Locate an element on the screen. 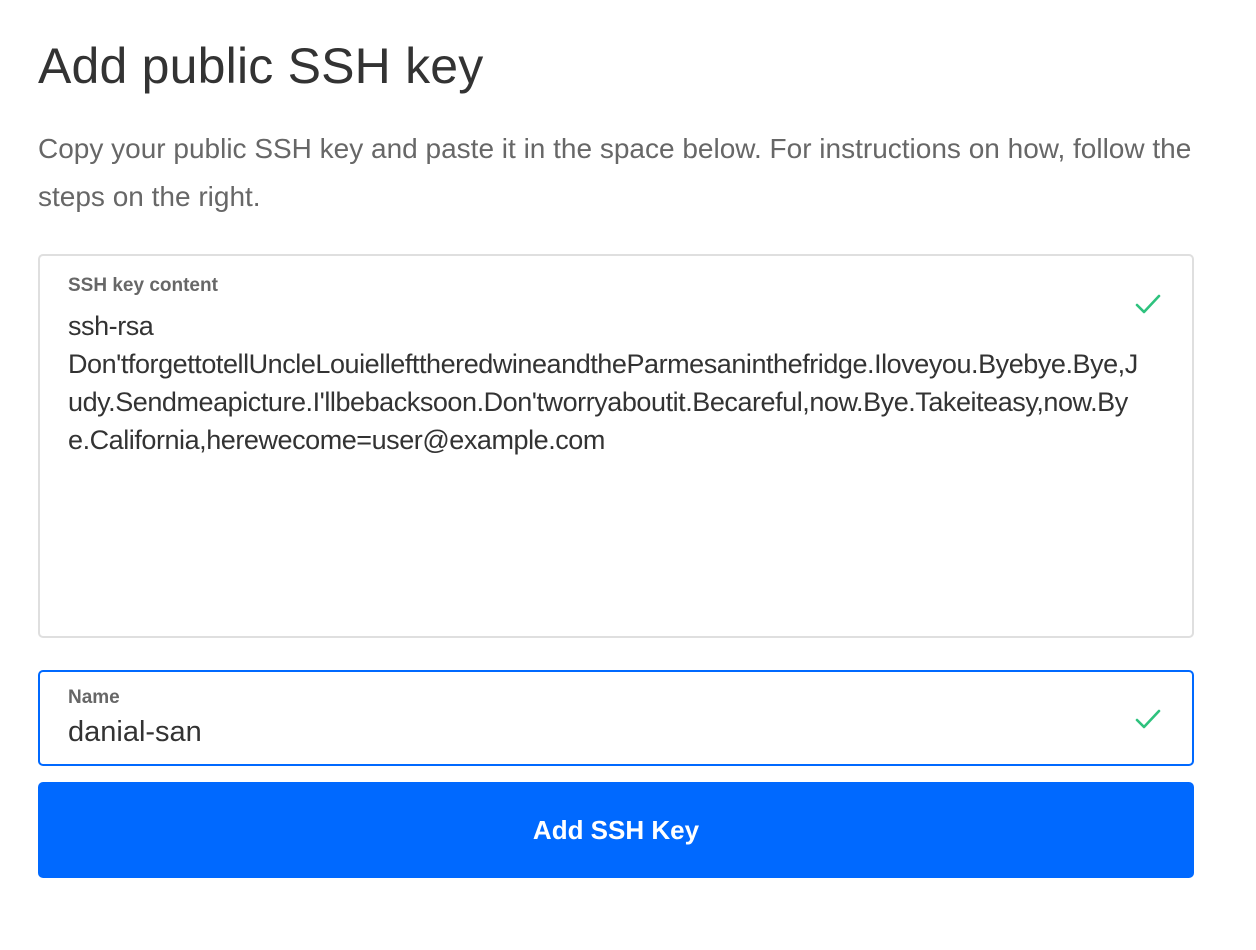 The height and width of the screenshot is (950, 1256). add-ssh-key-button: Add SSH Key is located at coordinates (616, 830).